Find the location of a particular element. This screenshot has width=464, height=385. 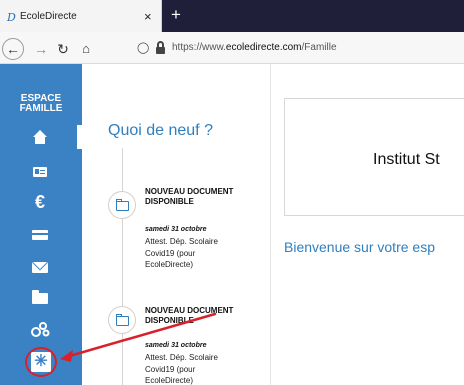

sidebar-item-euro: € is located at coordinates (41, 202).